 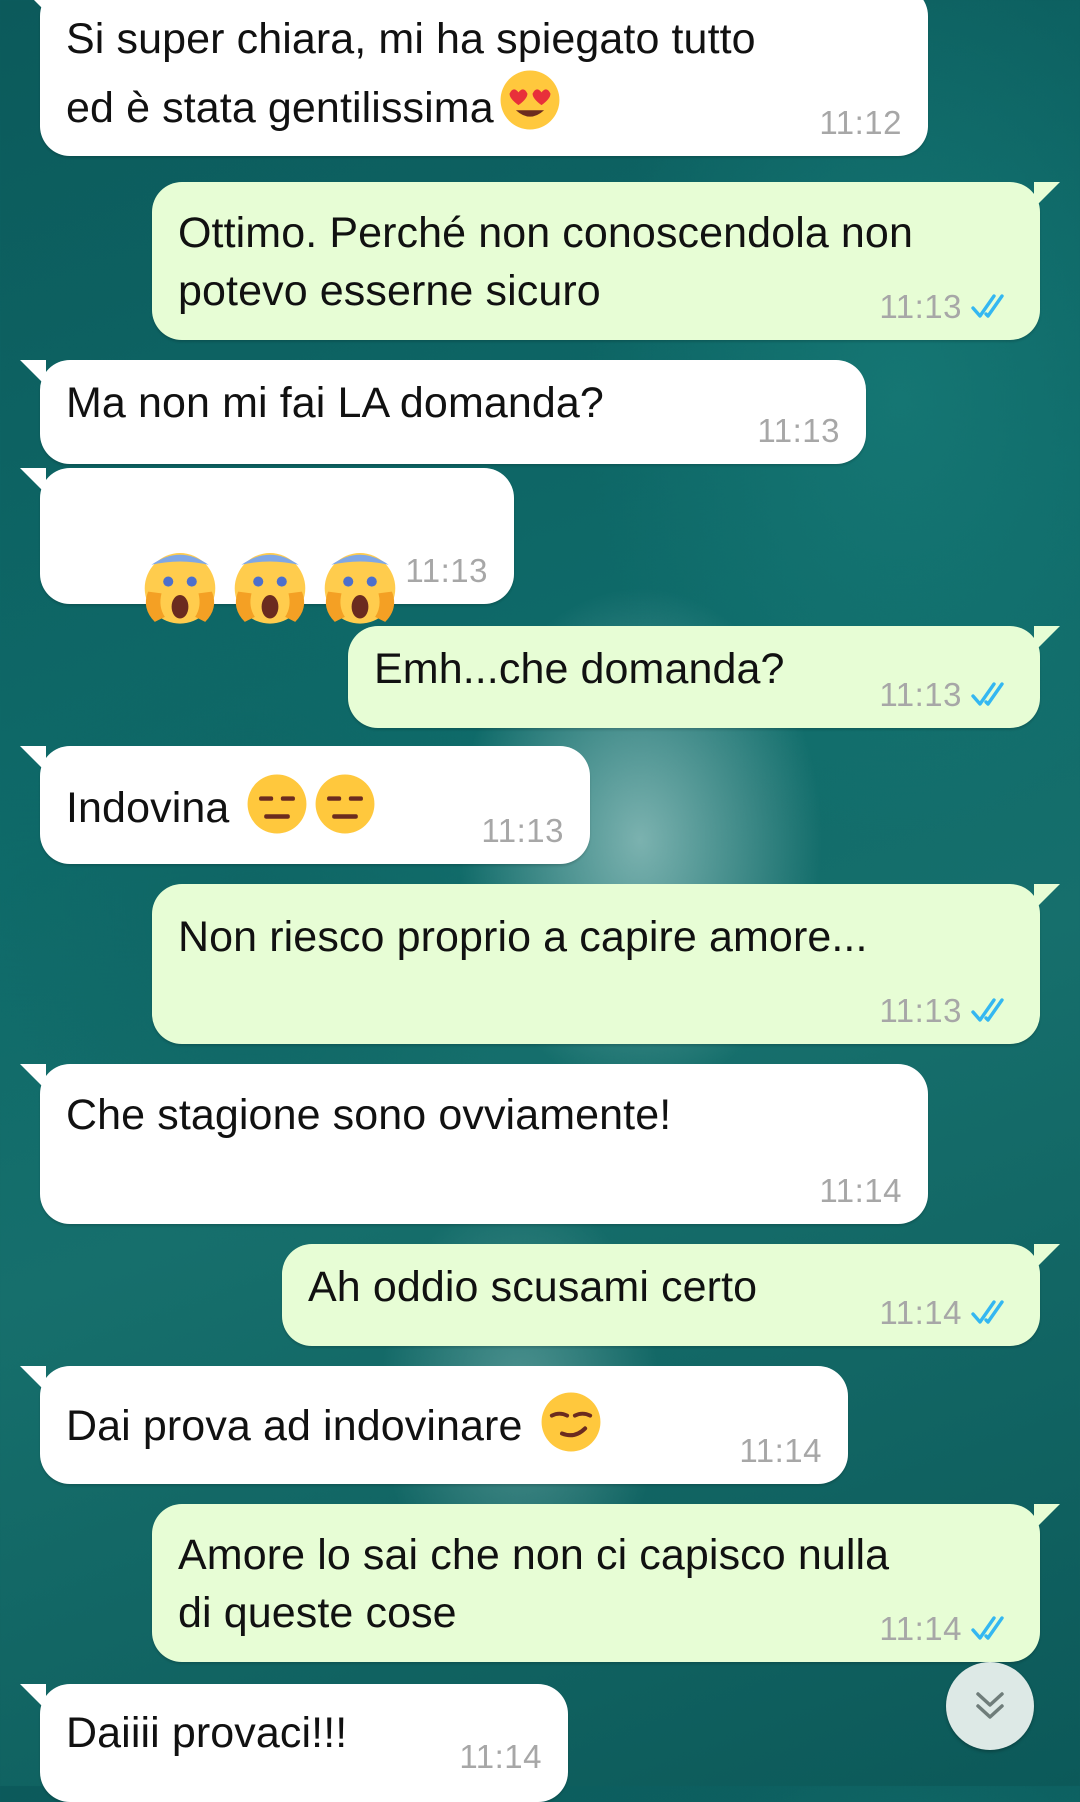 I want to click on message-time: 11:12, so click(x=860, y=122).